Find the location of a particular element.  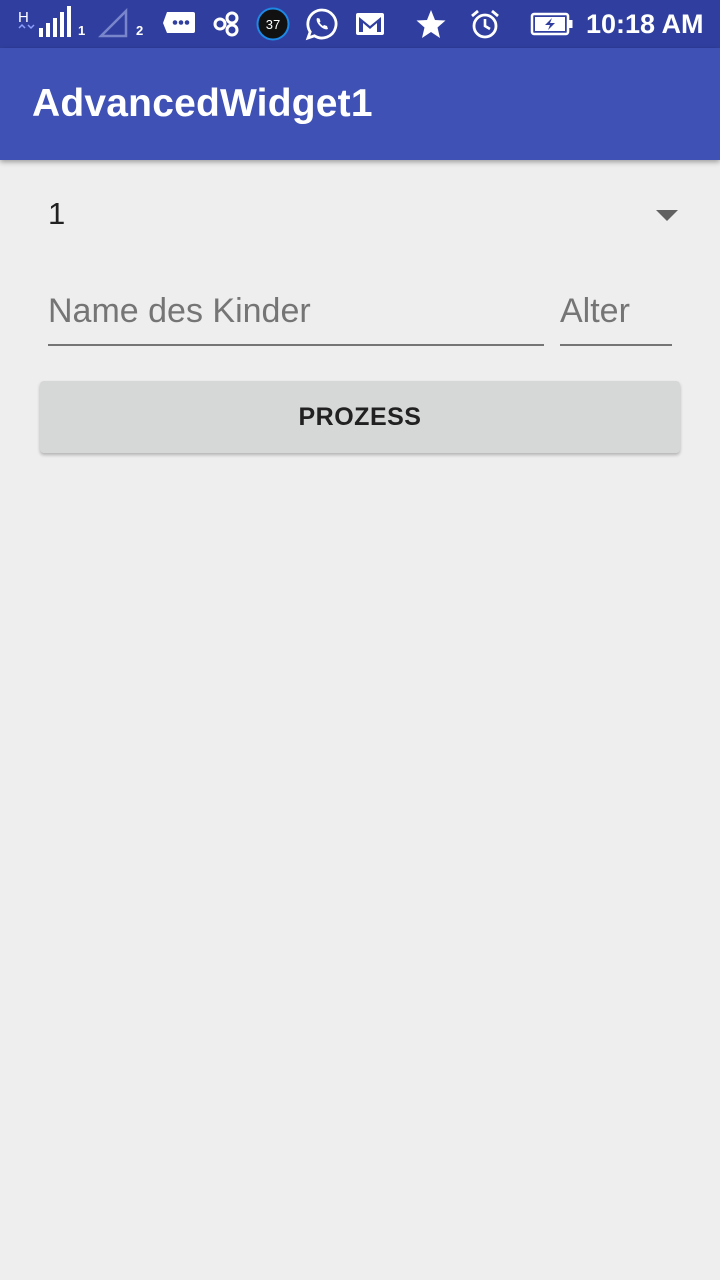

link-icon is located at coordinates (227, 24).